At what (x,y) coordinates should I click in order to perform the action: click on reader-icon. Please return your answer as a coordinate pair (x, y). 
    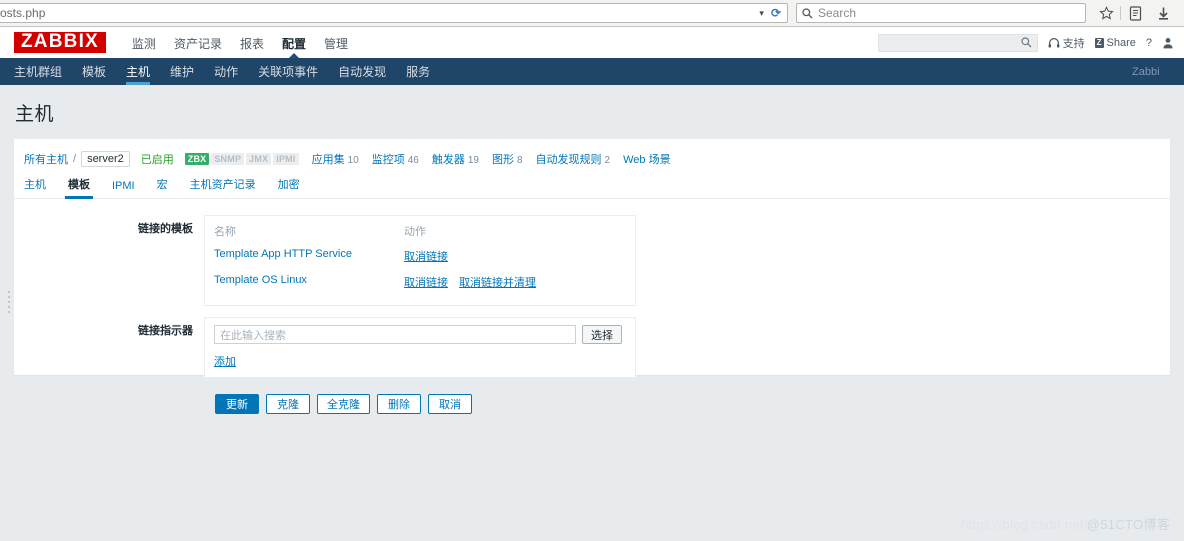
    Looking at the image, I should click on (1135, 13).